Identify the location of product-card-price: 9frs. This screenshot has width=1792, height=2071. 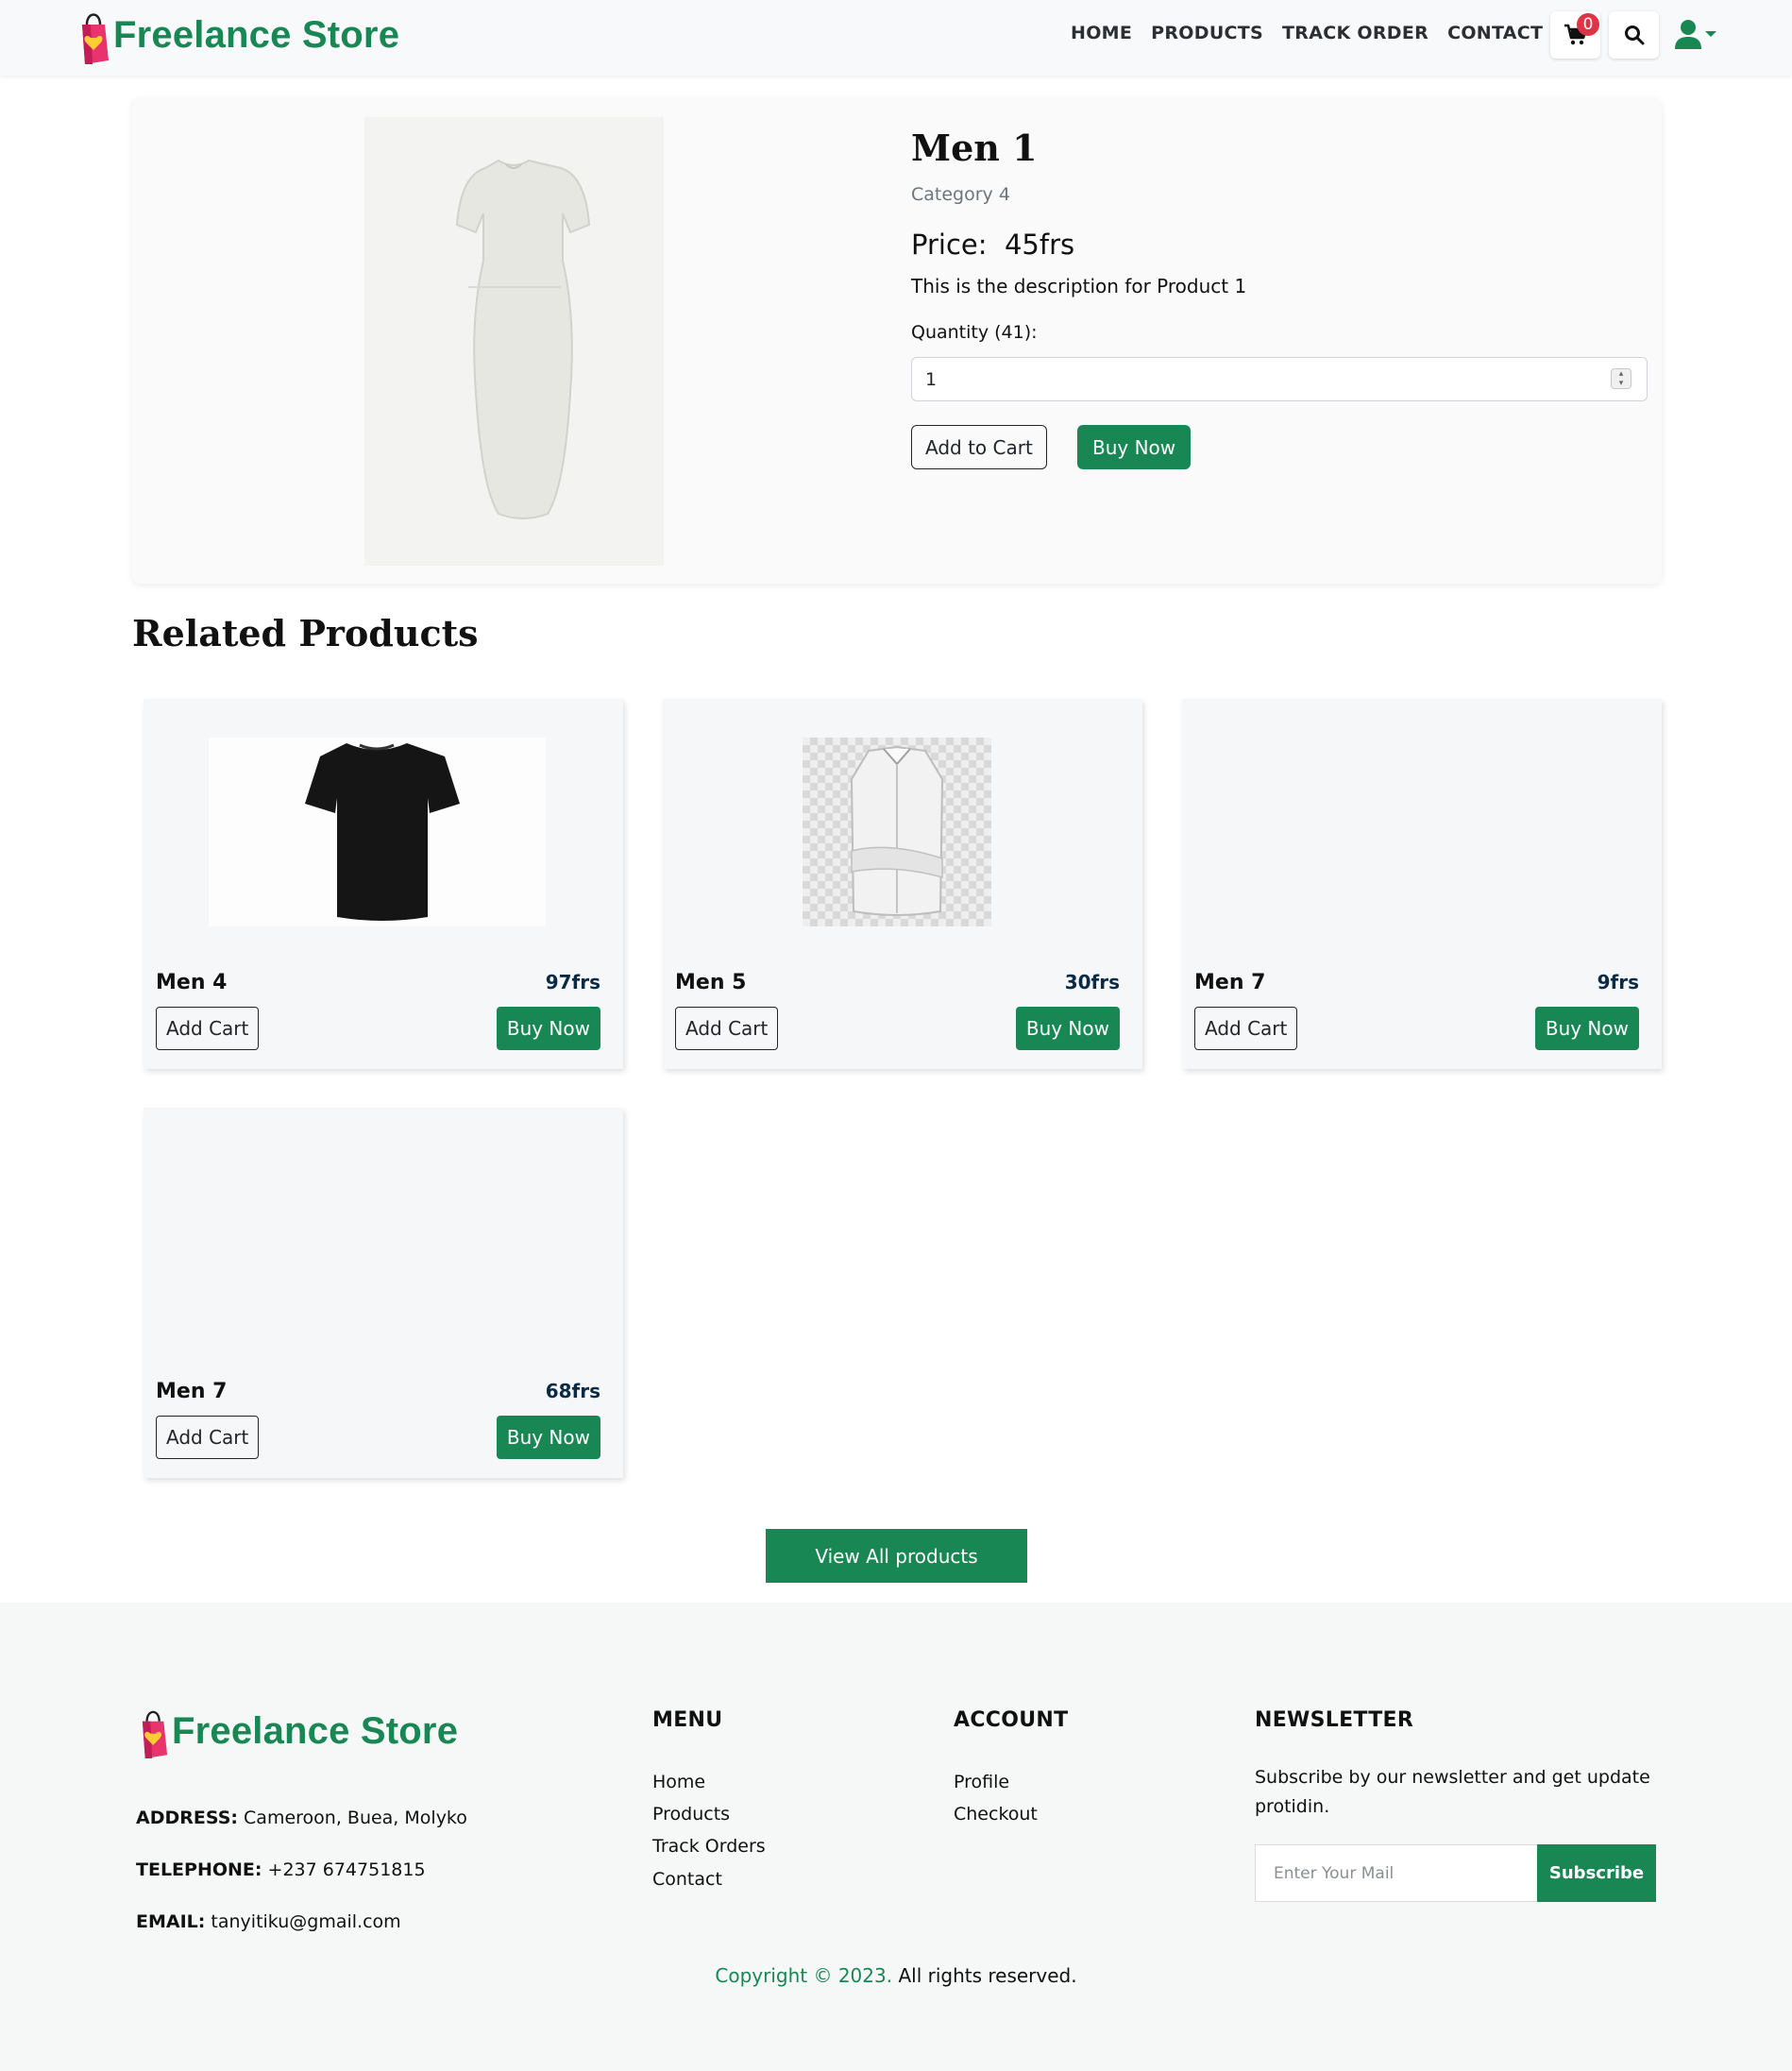
(1618, 982).